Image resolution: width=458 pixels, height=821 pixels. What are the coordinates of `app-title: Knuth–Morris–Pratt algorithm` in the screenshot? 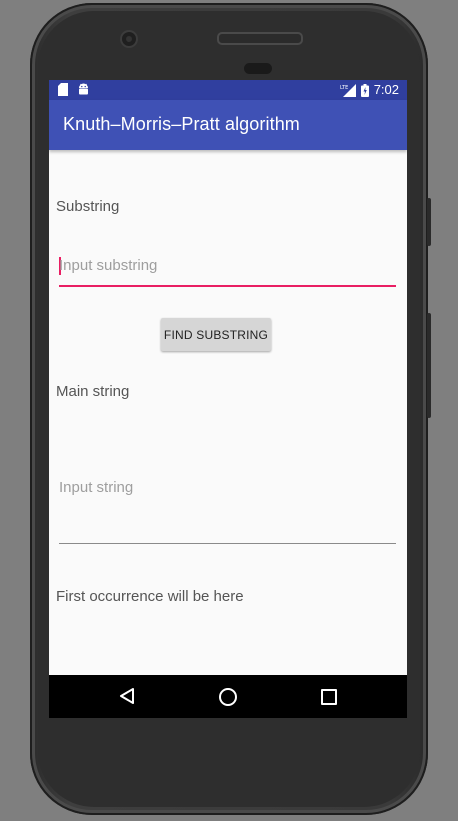 It's located at (181, 124).